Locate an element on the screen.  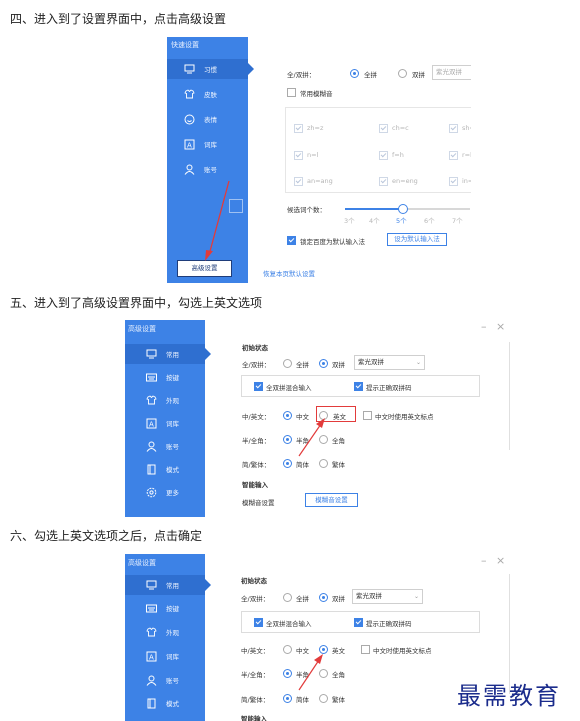
sidebar-item-label: 常用 is located at coordinates (172, 586).